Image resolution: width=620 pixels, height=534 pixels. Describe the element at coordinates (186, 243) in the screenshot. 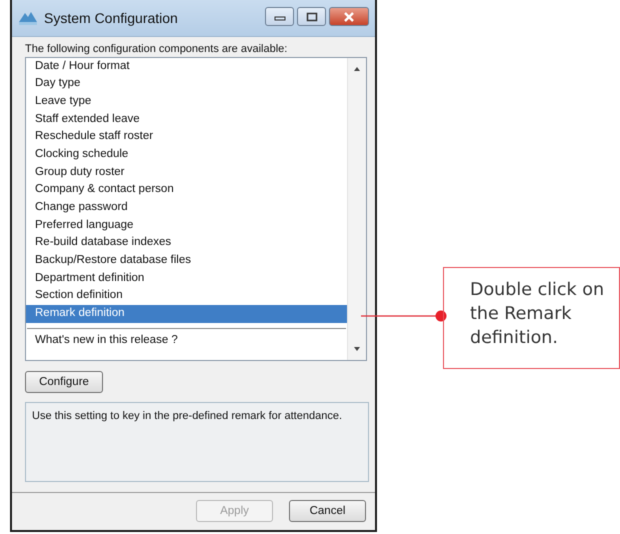

I see `list-item: Re-build database indexes` at that location.